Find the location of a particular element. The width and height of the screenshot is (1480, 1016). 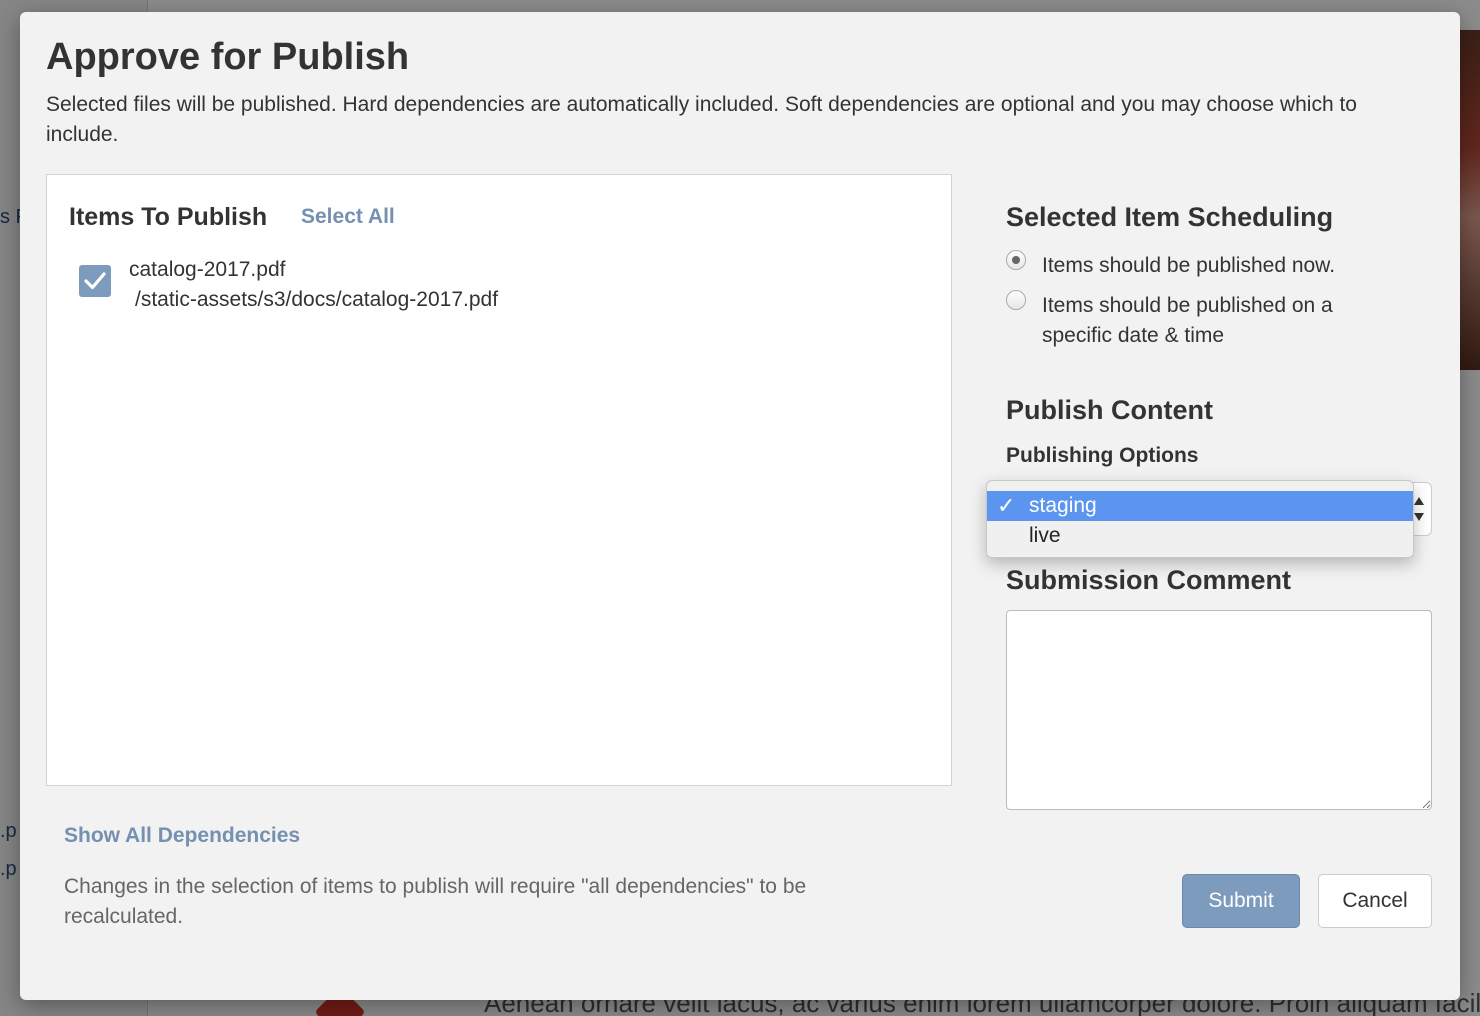

publishing-options-dropdown: ✓ staging live is located at coordinates (1200, 519).